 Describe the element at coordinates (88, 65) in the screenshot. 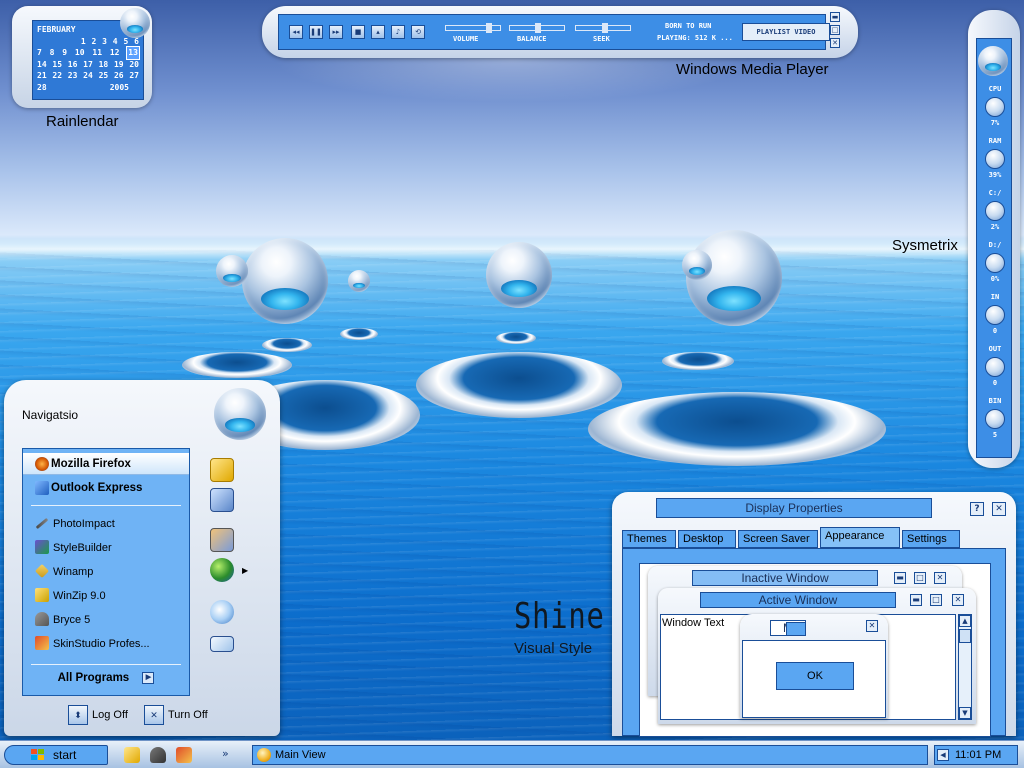

I see `calendar-day: 17` at that location.